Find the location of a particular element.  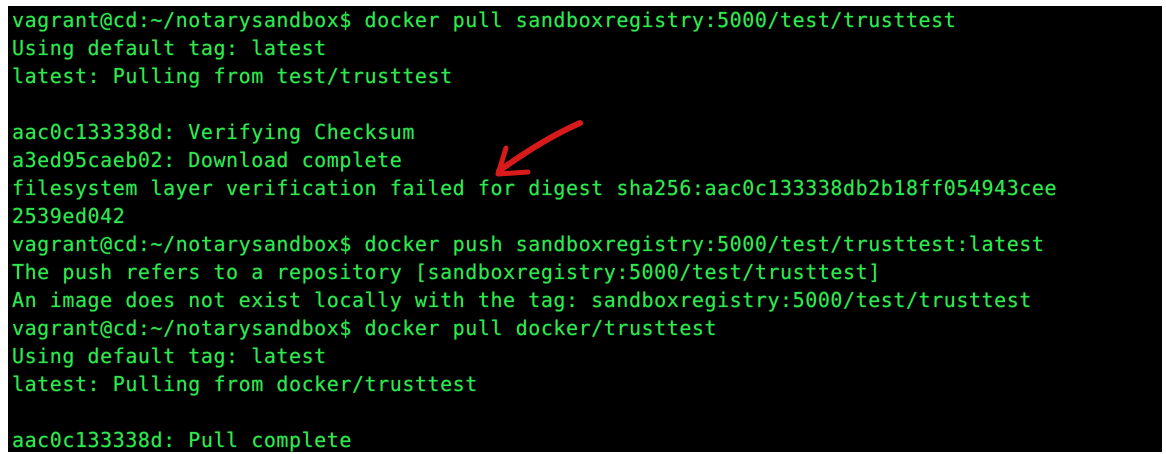

terminal-line: aac0c133338d: Verifying Checksum is located at coordinates (213, 132).